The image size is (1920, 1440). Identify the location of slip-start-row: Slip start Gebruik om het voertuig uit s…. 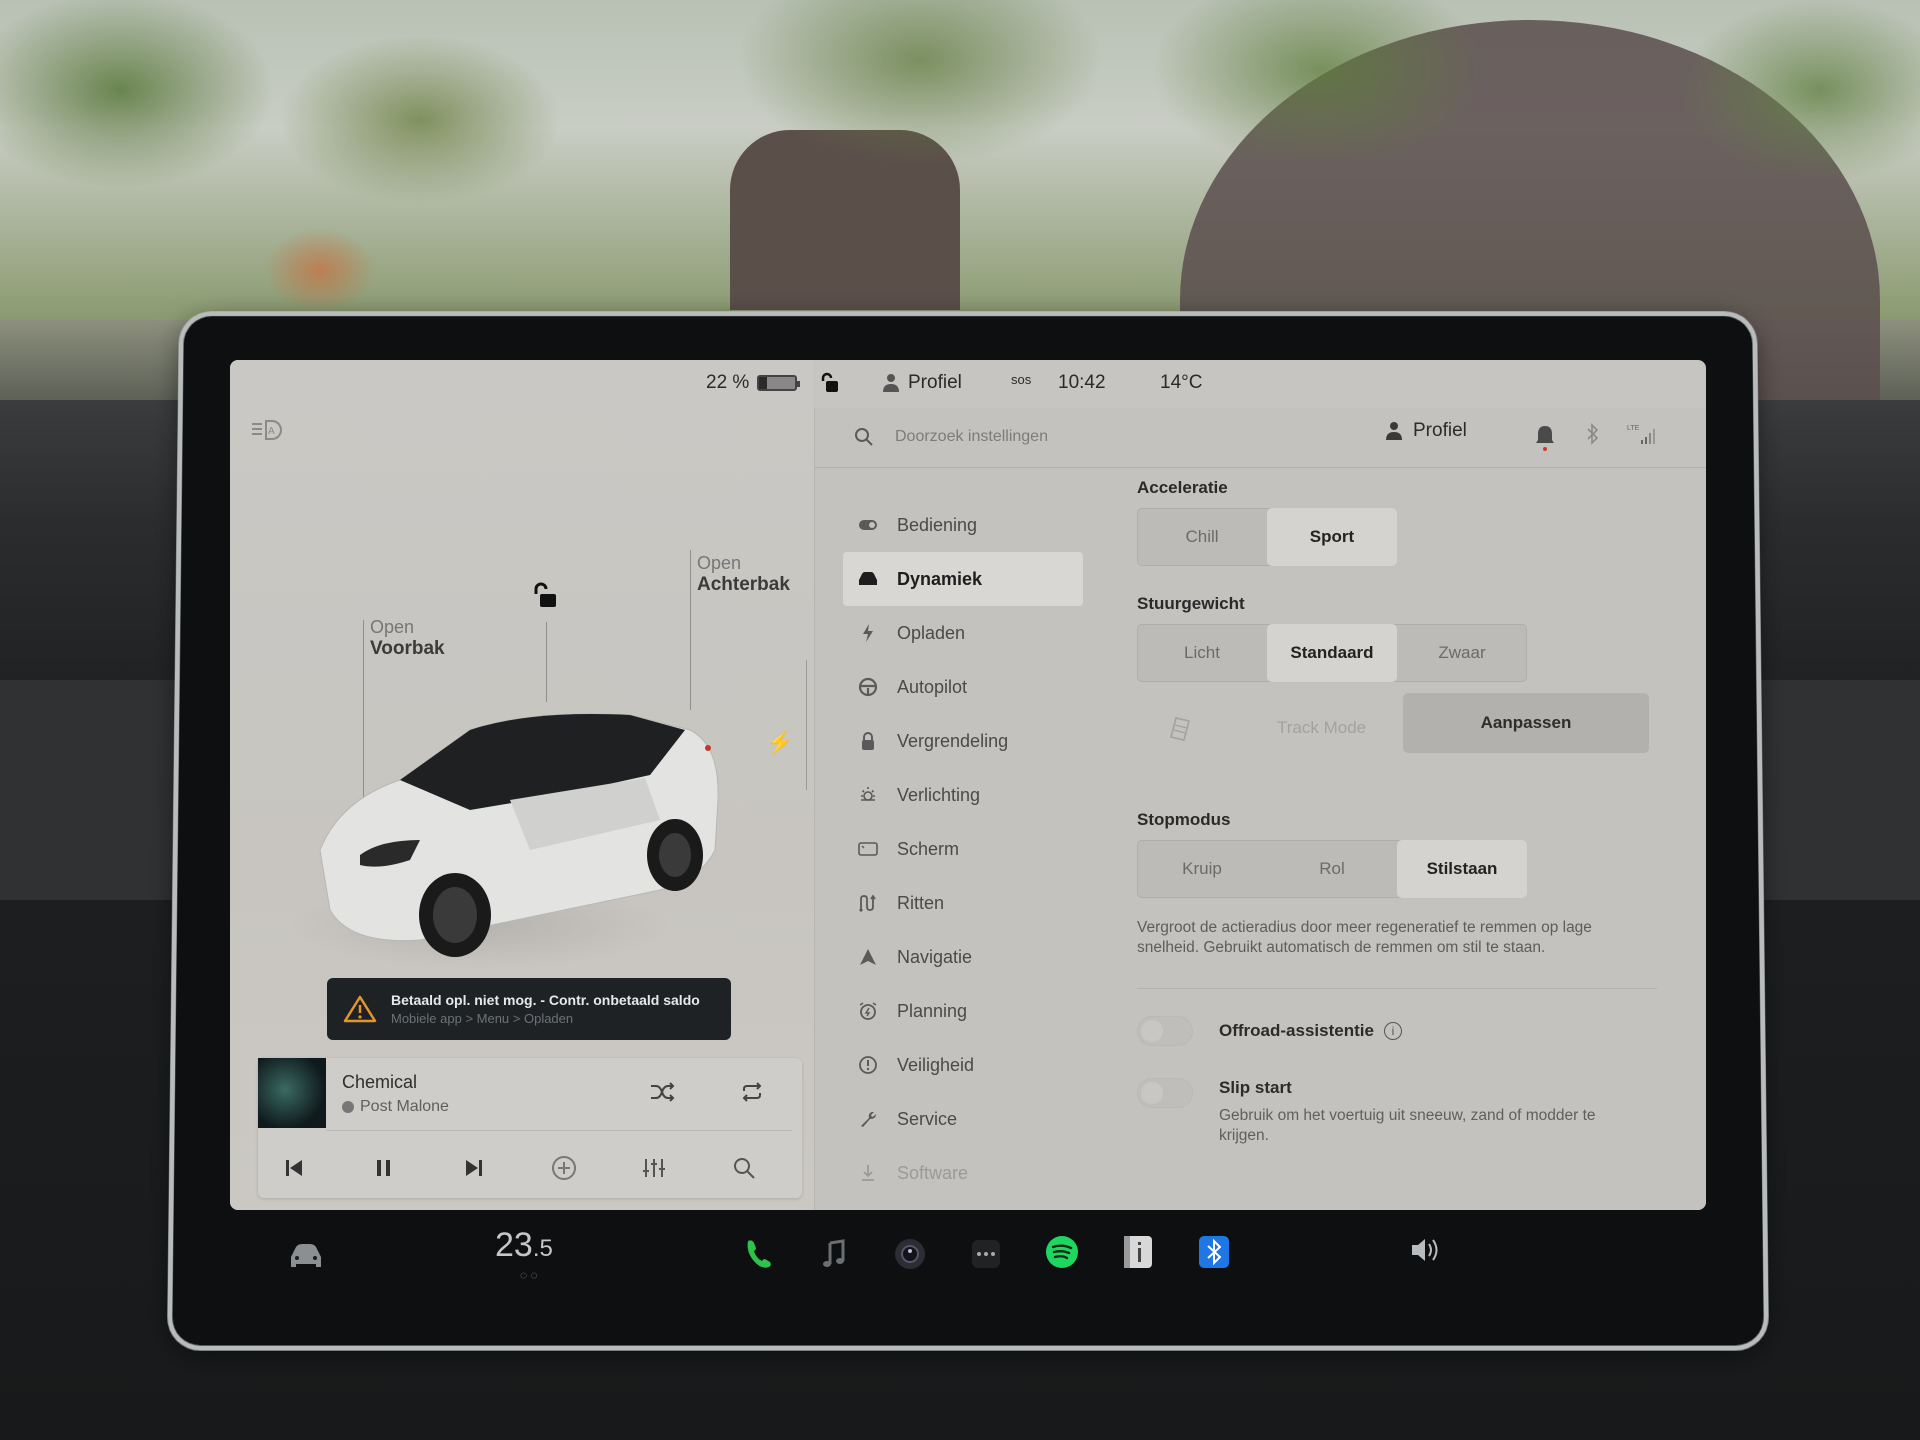
(1388, 1112).